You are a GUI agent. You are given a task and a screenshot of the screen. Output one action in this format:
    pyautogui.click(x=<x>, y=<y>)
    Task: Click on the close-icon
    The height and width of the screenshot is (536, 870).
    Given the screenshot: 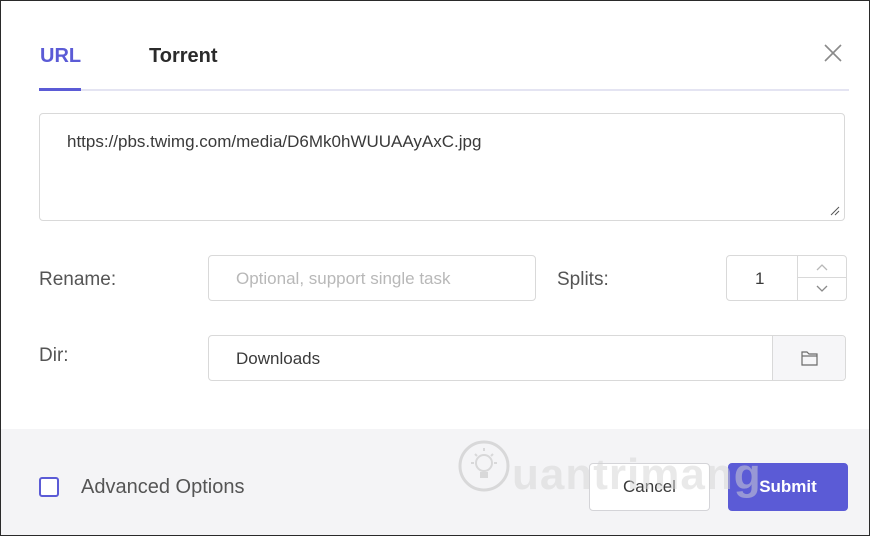 What is the action you would take?
    pyautogui.click(x=833, y=53)
    